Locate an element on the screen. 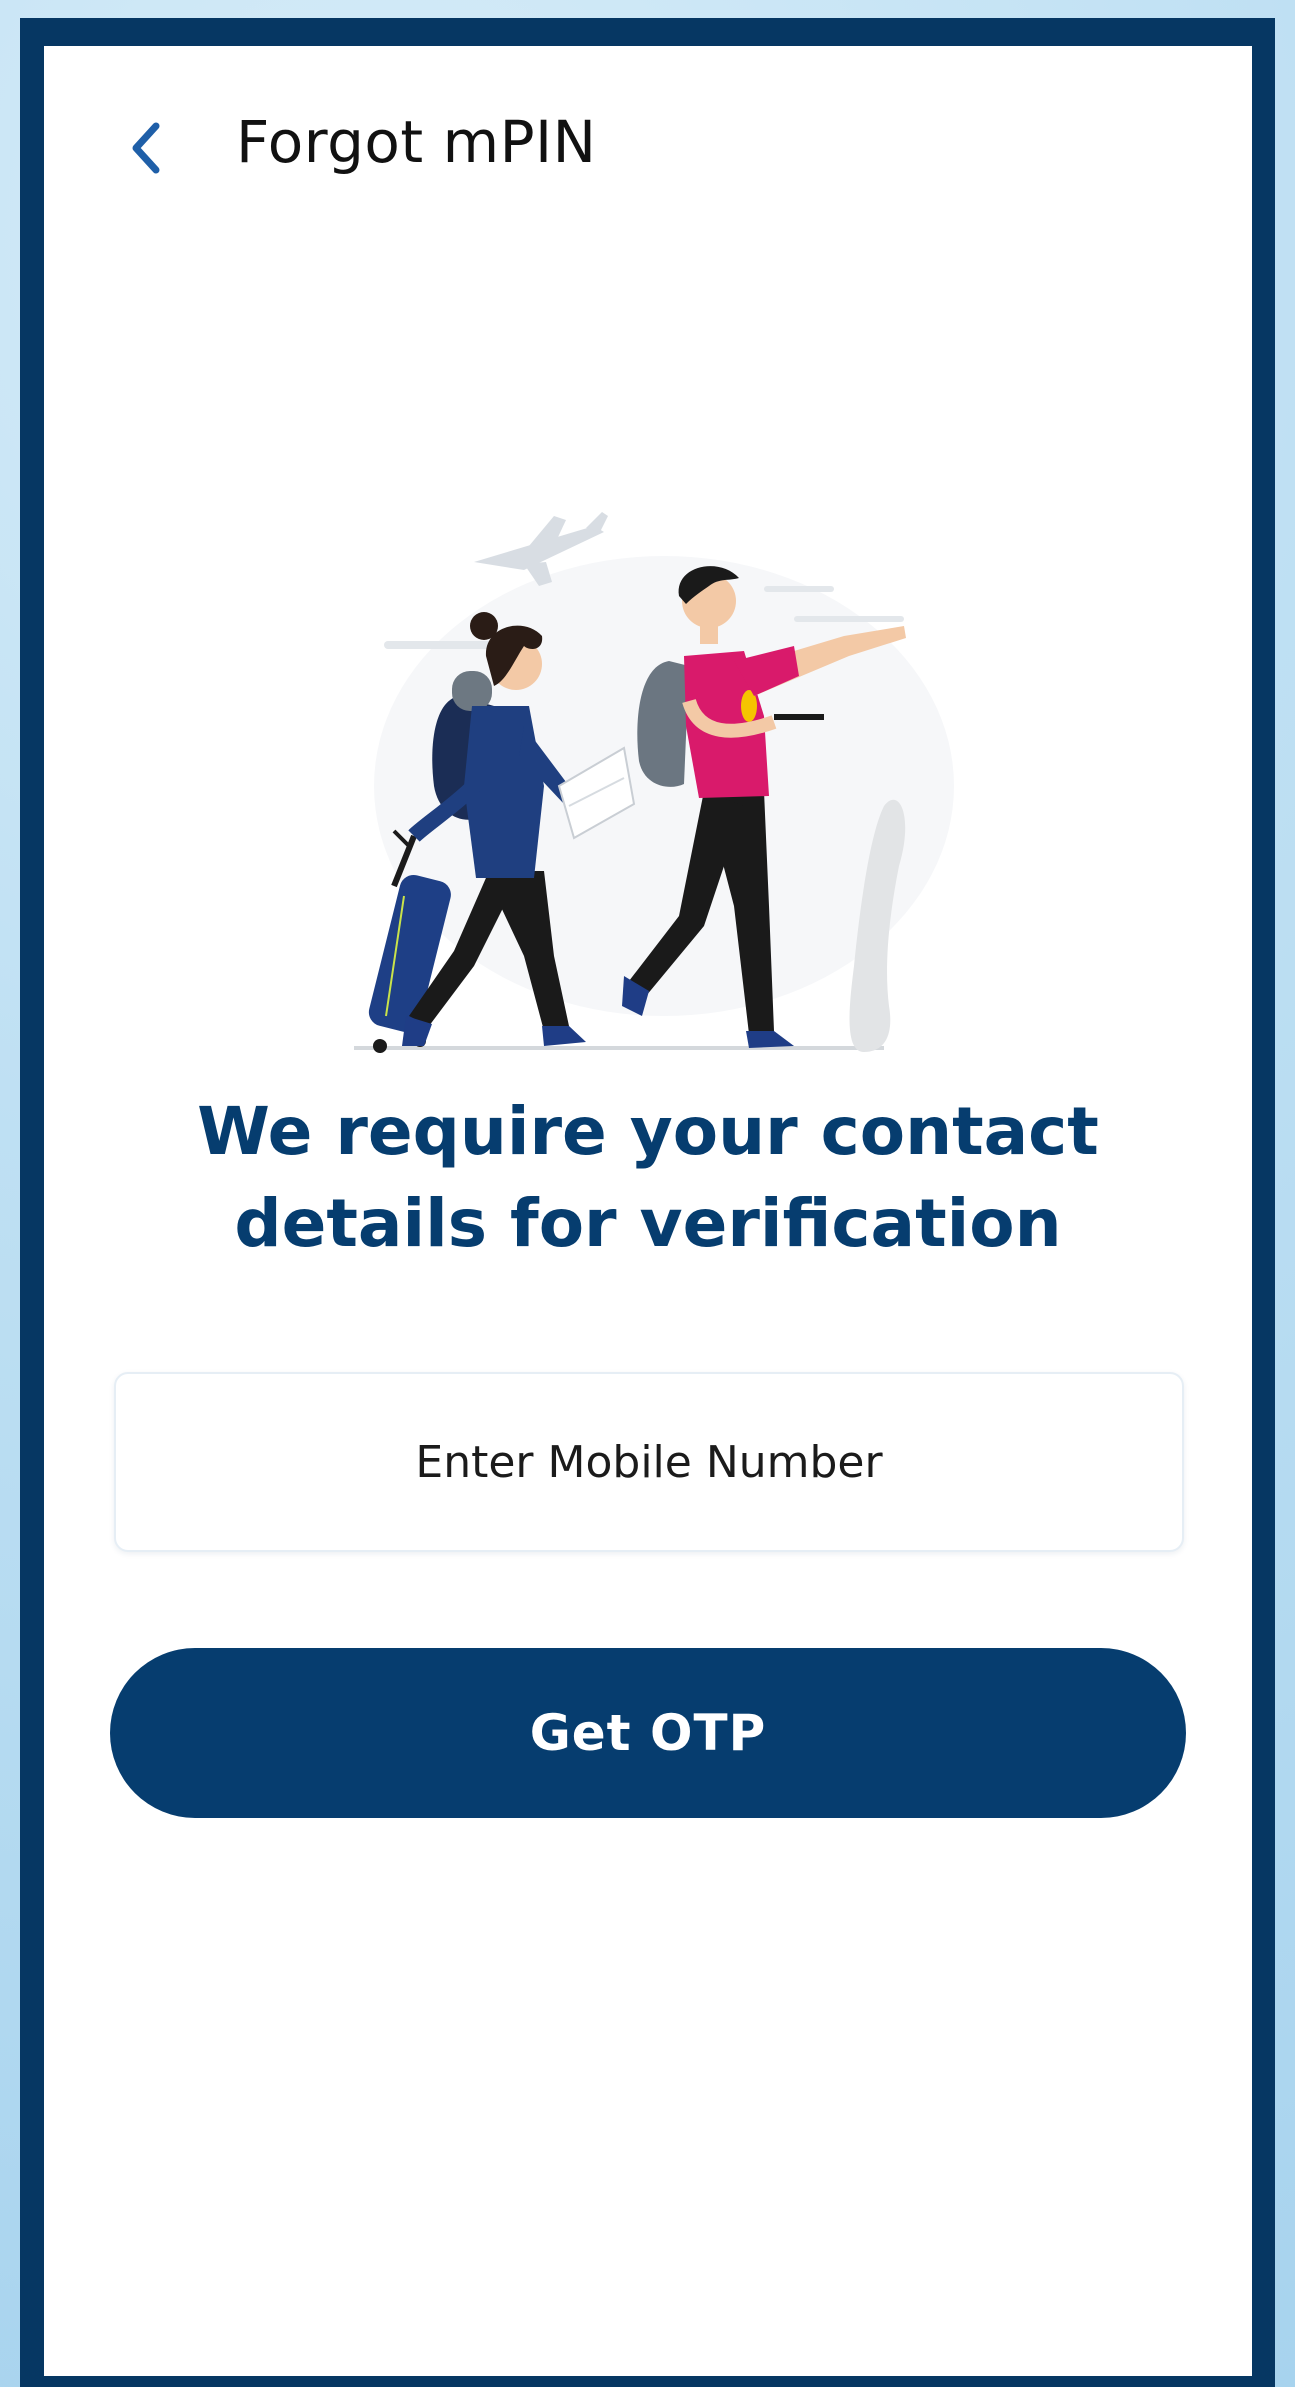 The height and width of the screenshot is (2387, 1295). mobile-number-field is located at coordinates (649, 1462).